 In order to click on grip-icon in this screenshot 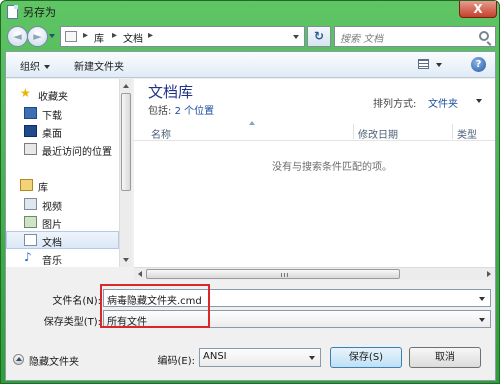, I will do `click(285, 275)`.